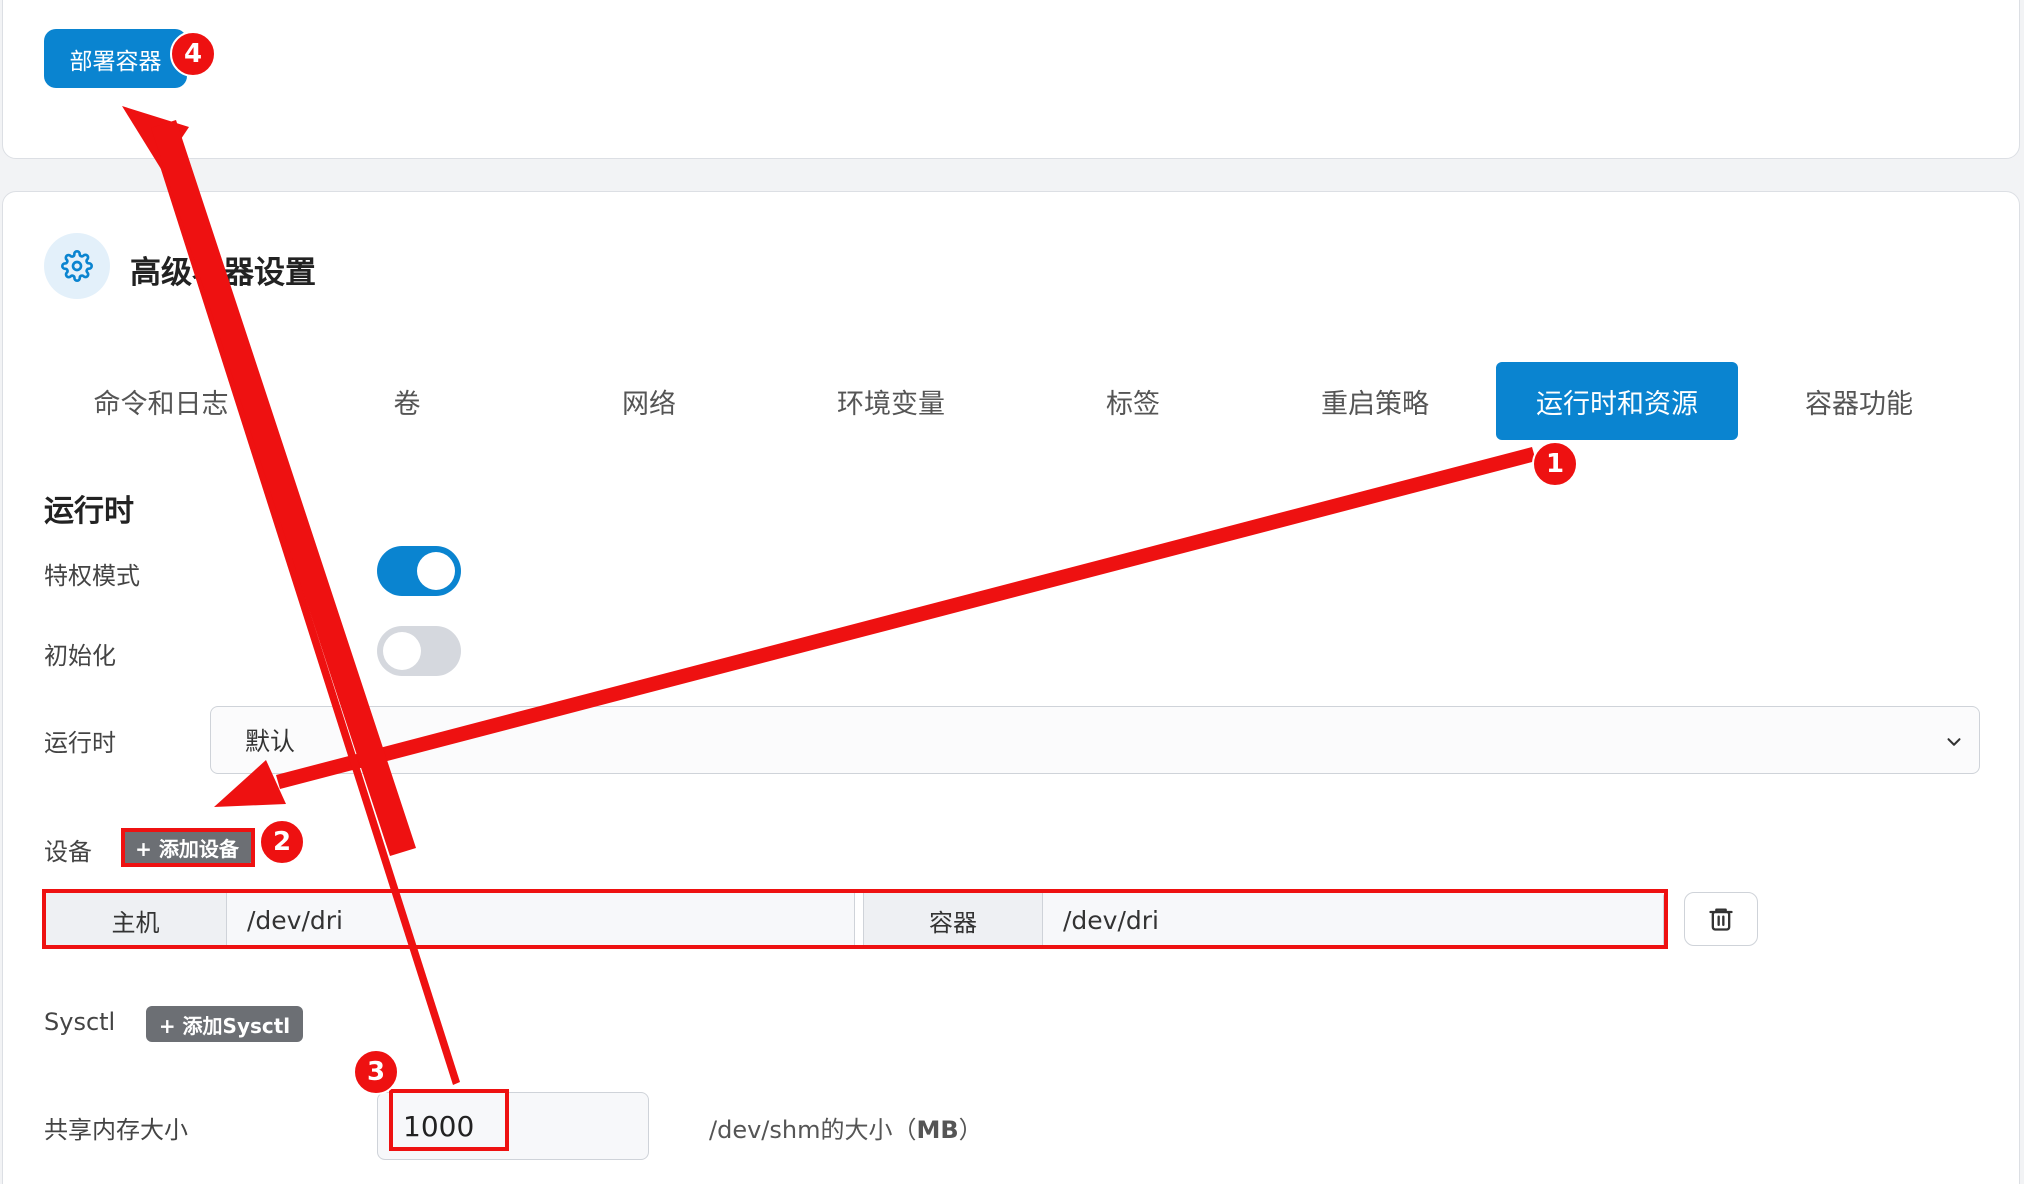 The height and width of the screenshot is (1184, 2024). Describe the element at coordinates (80, 1022) in the screenshot. I see `sysctl-label: Sysctl` at that location.